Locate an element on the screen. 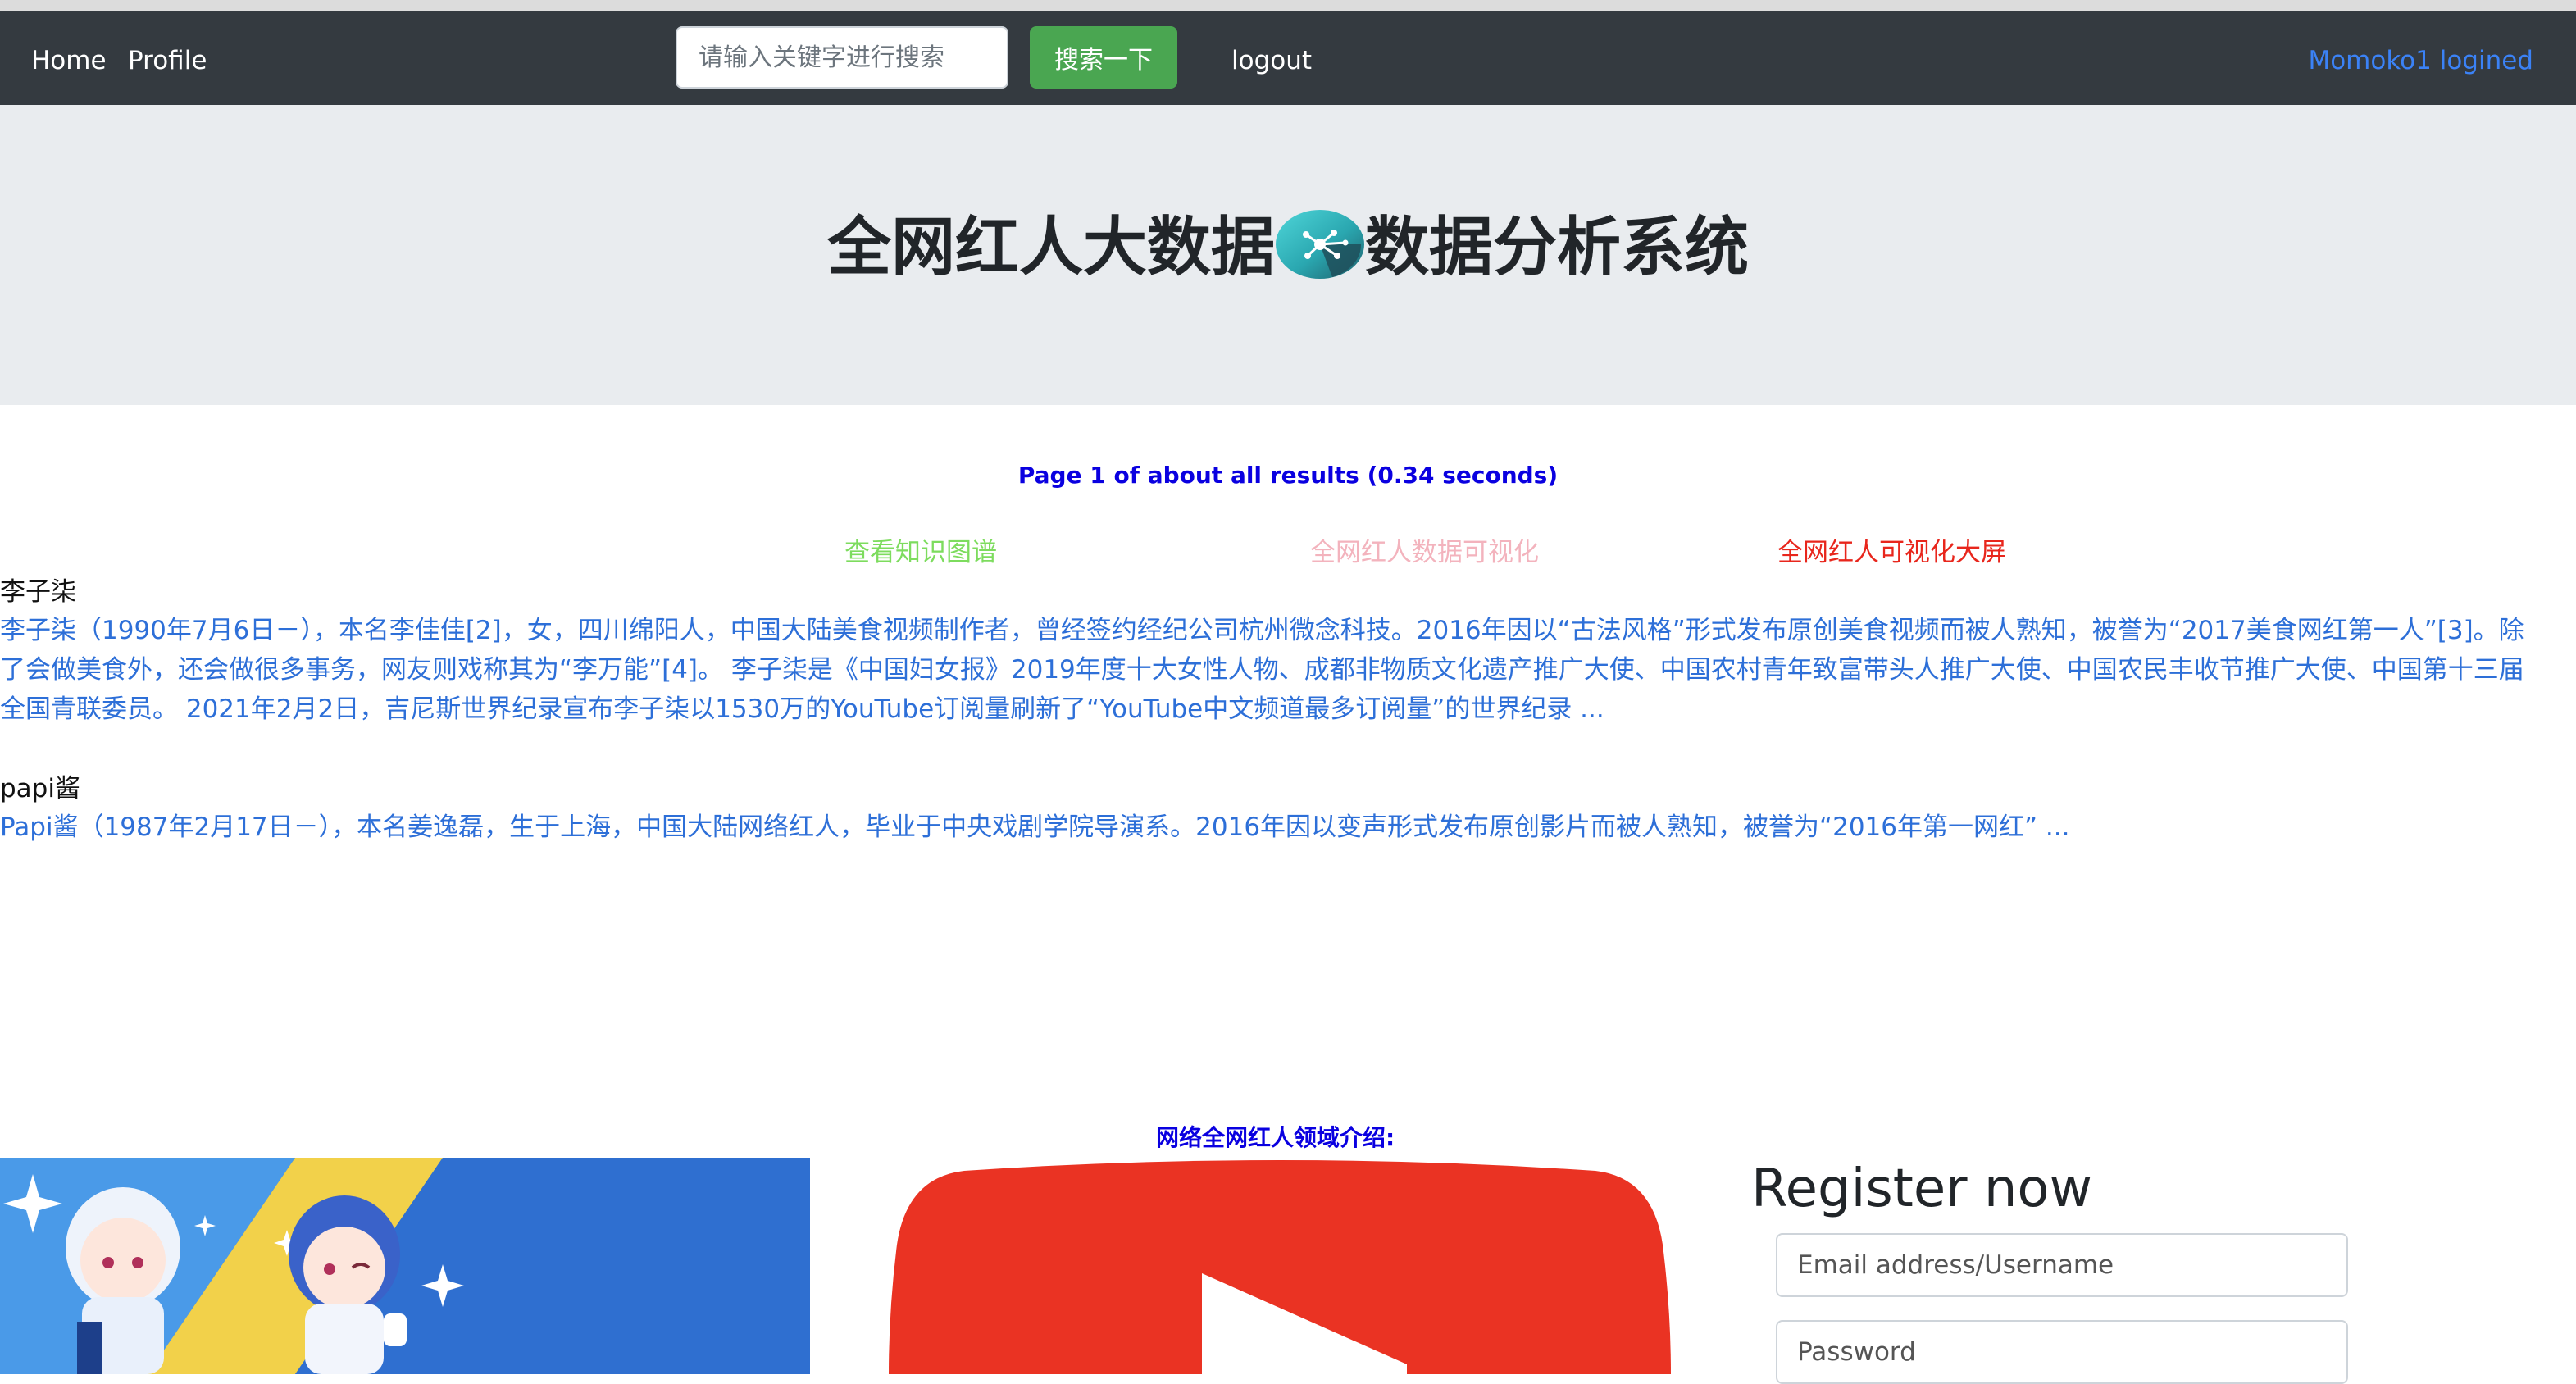 The width and height of the screenshot is (2576, 1384). big-screen-link: 全网红人可视化大屏 is located at coordinates (1891, 553).